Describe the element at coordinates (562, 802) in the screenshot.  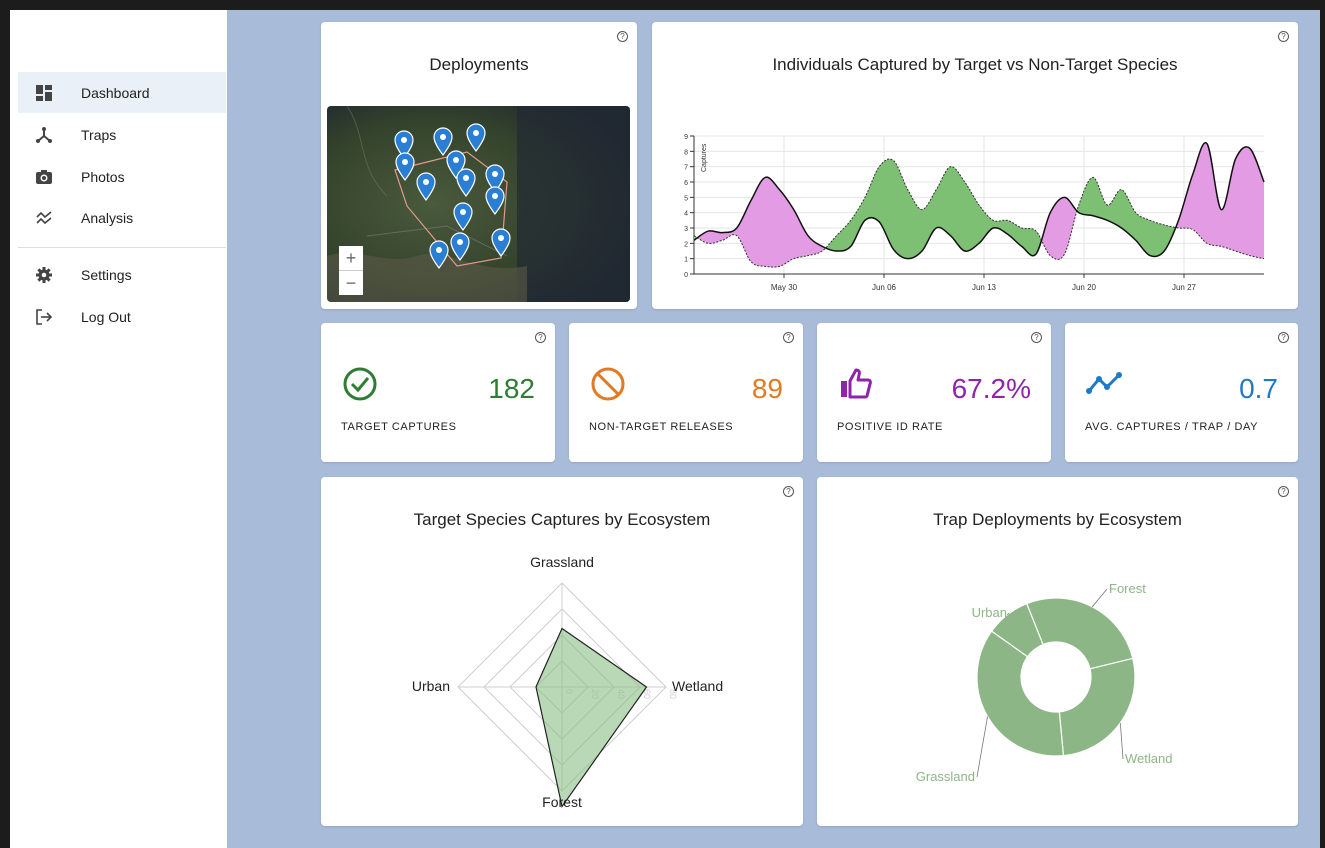
I see `radar-axis-label: Forest` at that location.